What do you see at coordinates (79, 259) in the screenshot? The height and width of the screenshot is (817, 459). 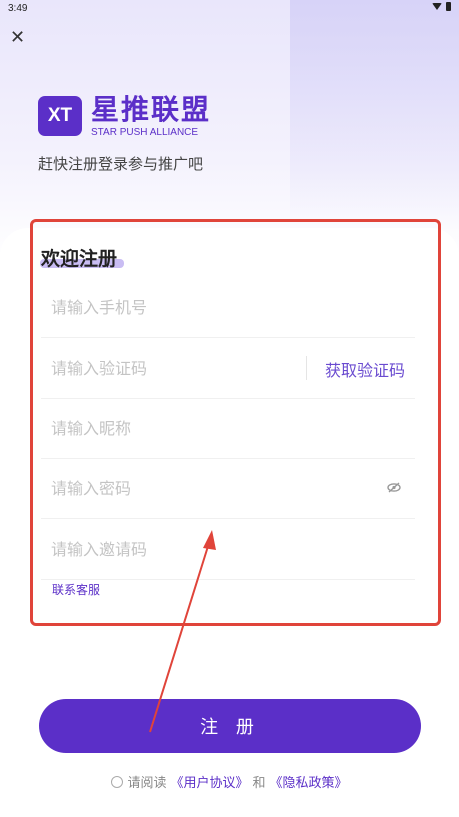 I see `page-title: 欢迎注册` at bounding box center [79, 259].